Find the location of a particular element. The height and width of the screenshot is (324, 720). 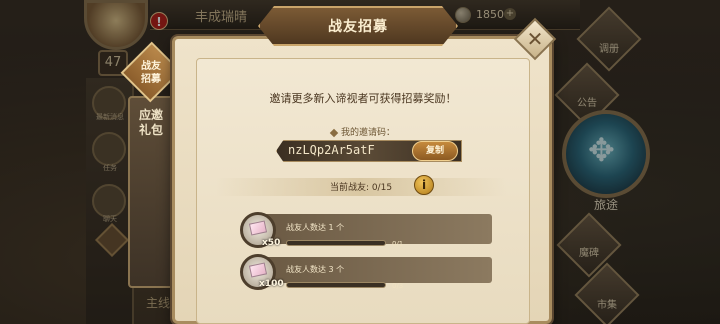

promo-text: 邀请更多新入谛视者可获得招募奖励！ is located at coordinates (363, 98).